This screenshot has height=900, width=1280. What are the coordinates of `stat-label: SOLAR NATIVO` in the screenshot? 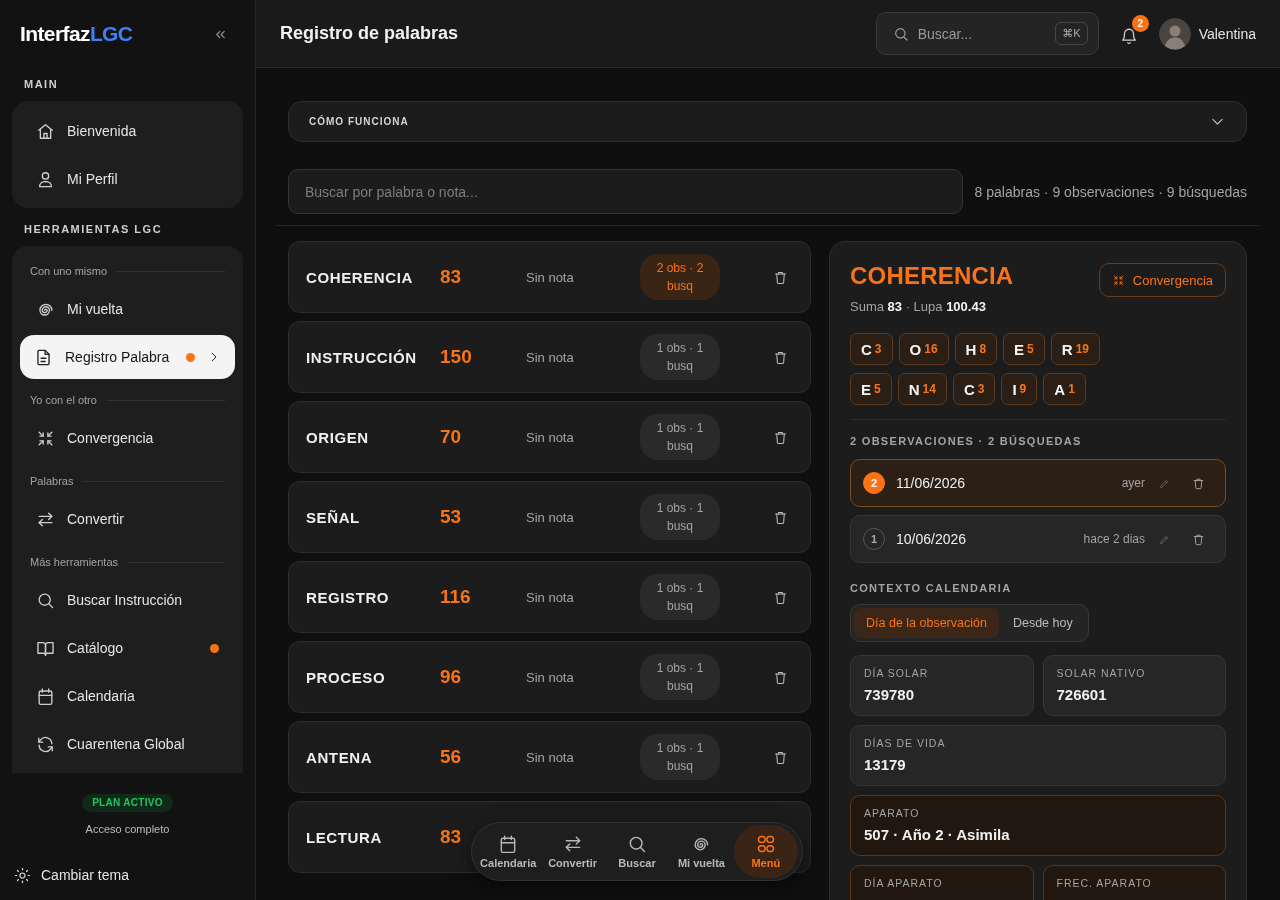 It's located at (1101, 673).